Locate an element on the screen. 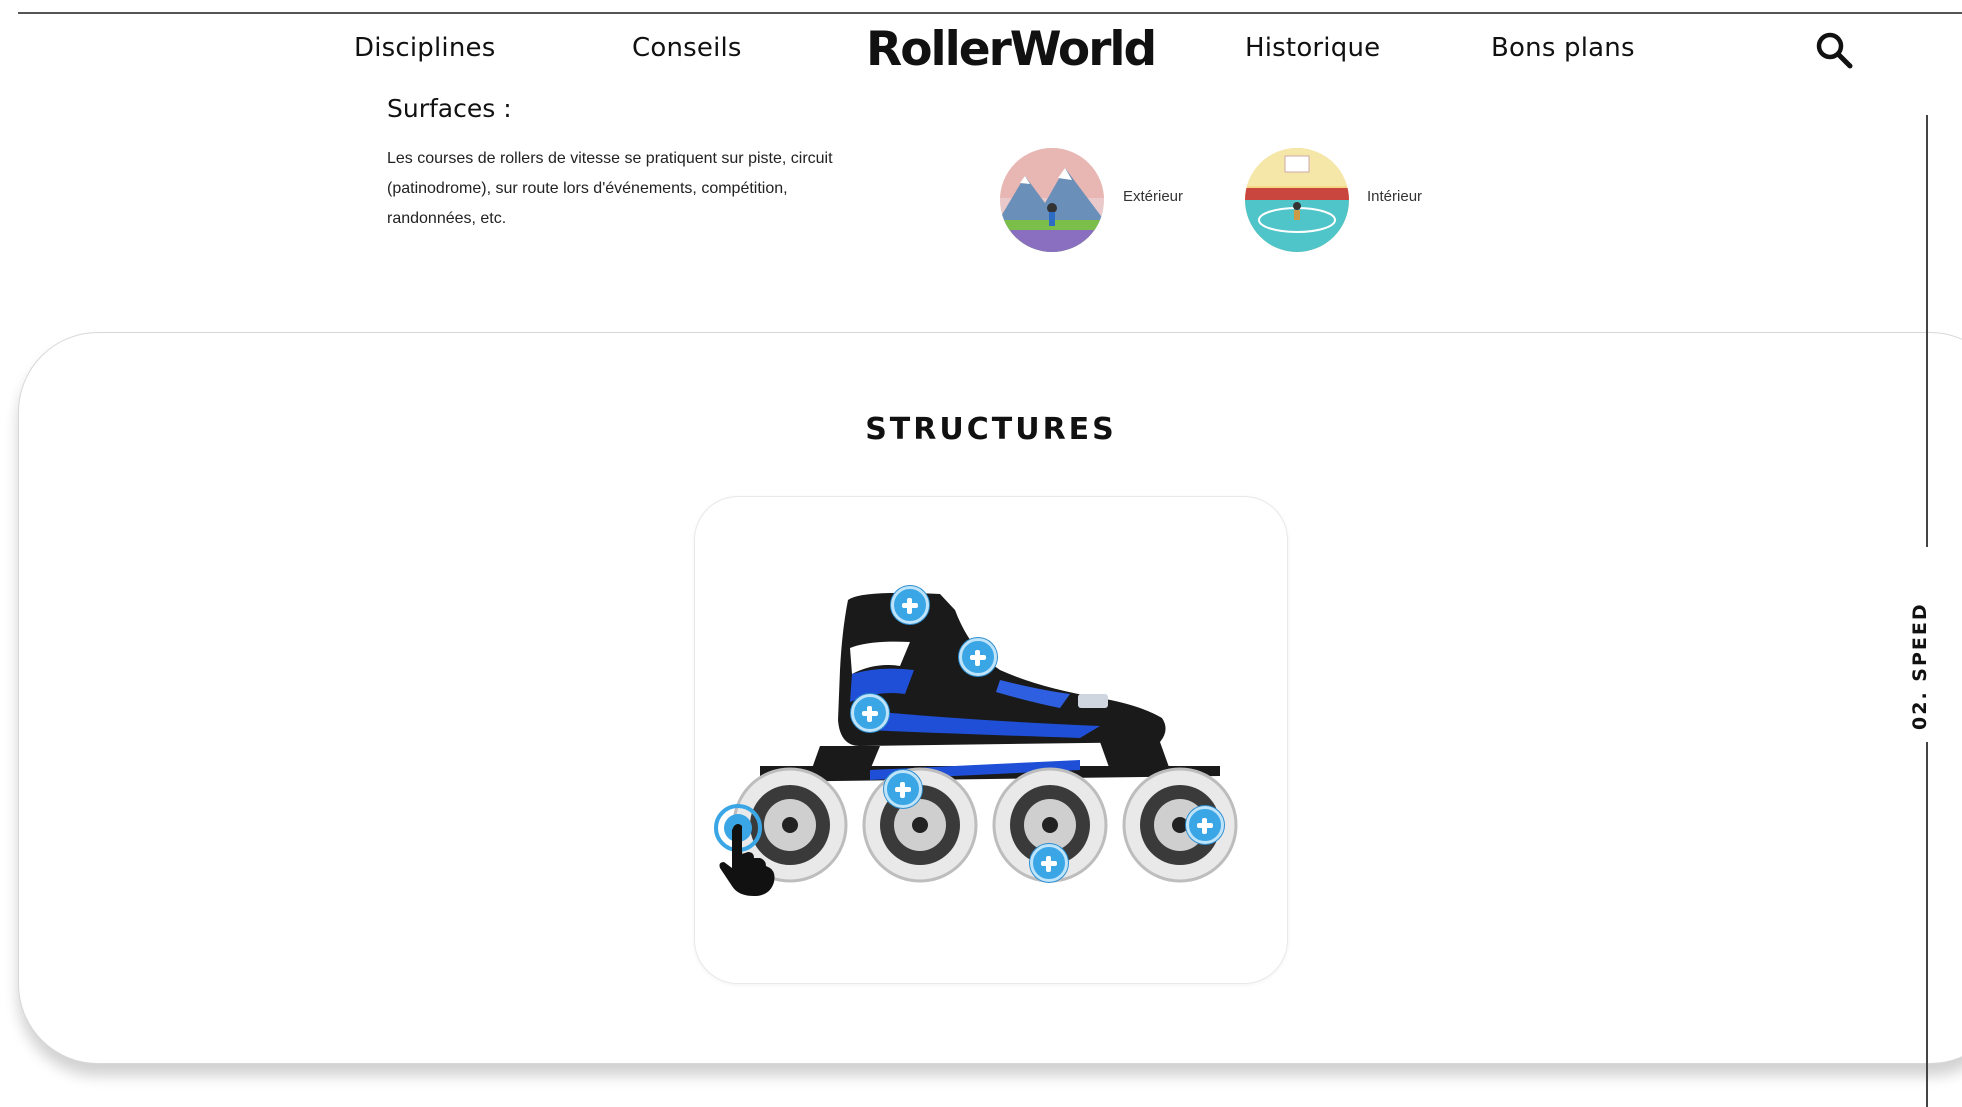  surface-label-exterieur: Extérieur is located at coordinates (1153, 196).